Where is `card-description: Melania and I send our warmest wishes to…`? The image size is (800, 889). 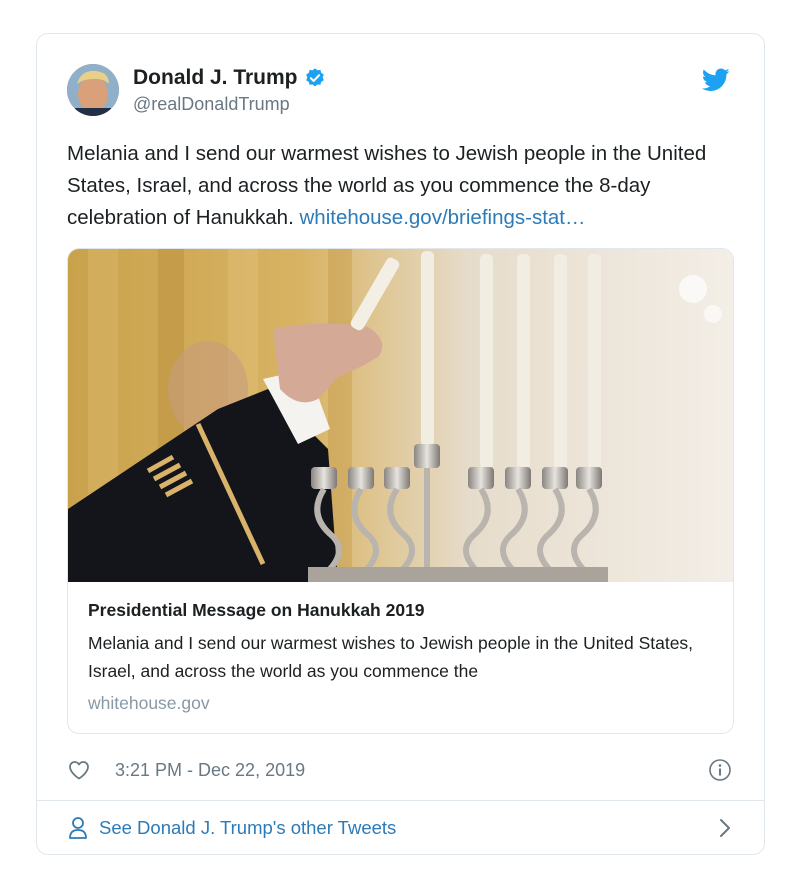
card-description: Melania and I send our warmest wishes to… is located at coordinates (391, 657).